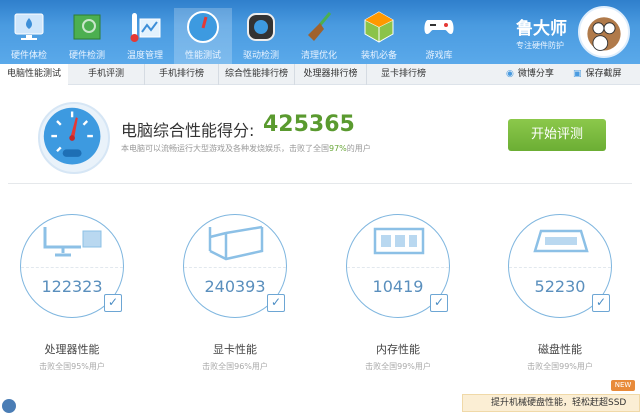  What do you see at coordinates (338, 148) in the screenshot?
I see `desc-percent: 97%` at bounding box center [338, 148].